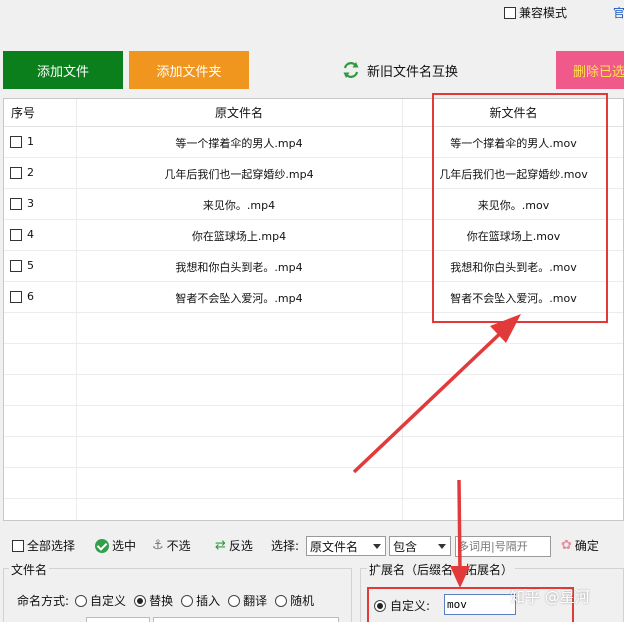  What do you see at coordinates (239, 205) in the screenshot?
I see `original-filename: 来见你。.mp4` at bounding box center [239, 205].